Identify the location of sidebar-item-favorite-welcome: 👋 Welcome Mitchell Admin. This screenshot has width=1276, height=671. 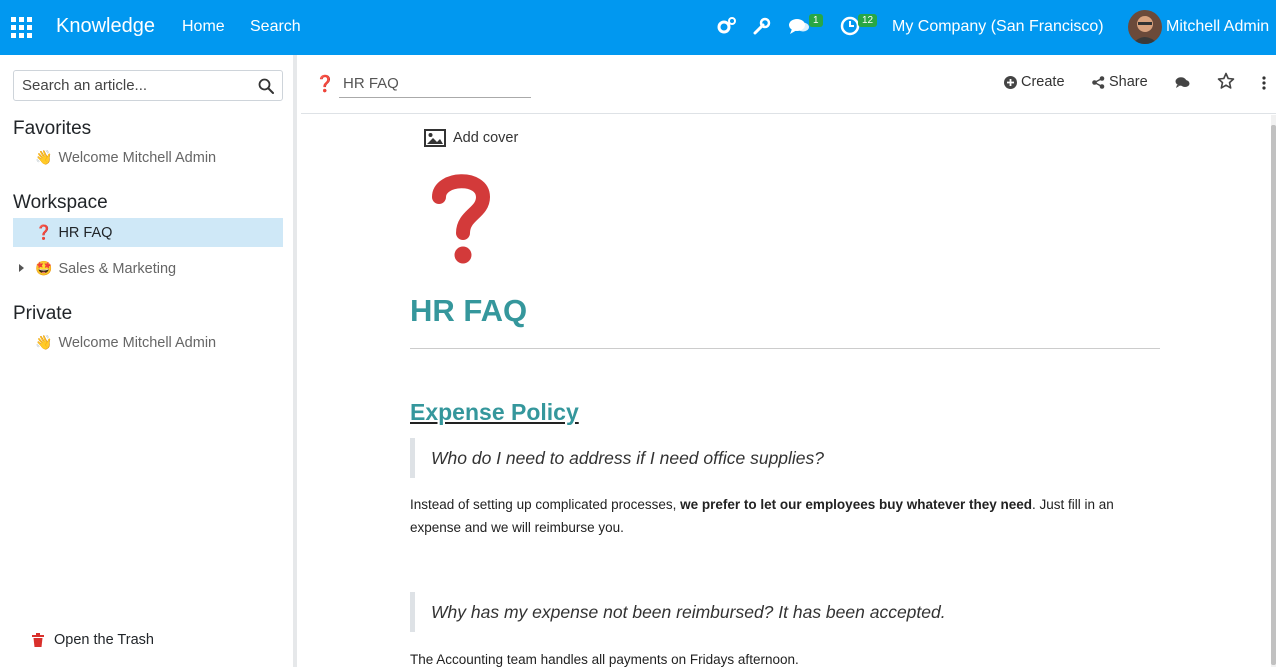
(148, 157).